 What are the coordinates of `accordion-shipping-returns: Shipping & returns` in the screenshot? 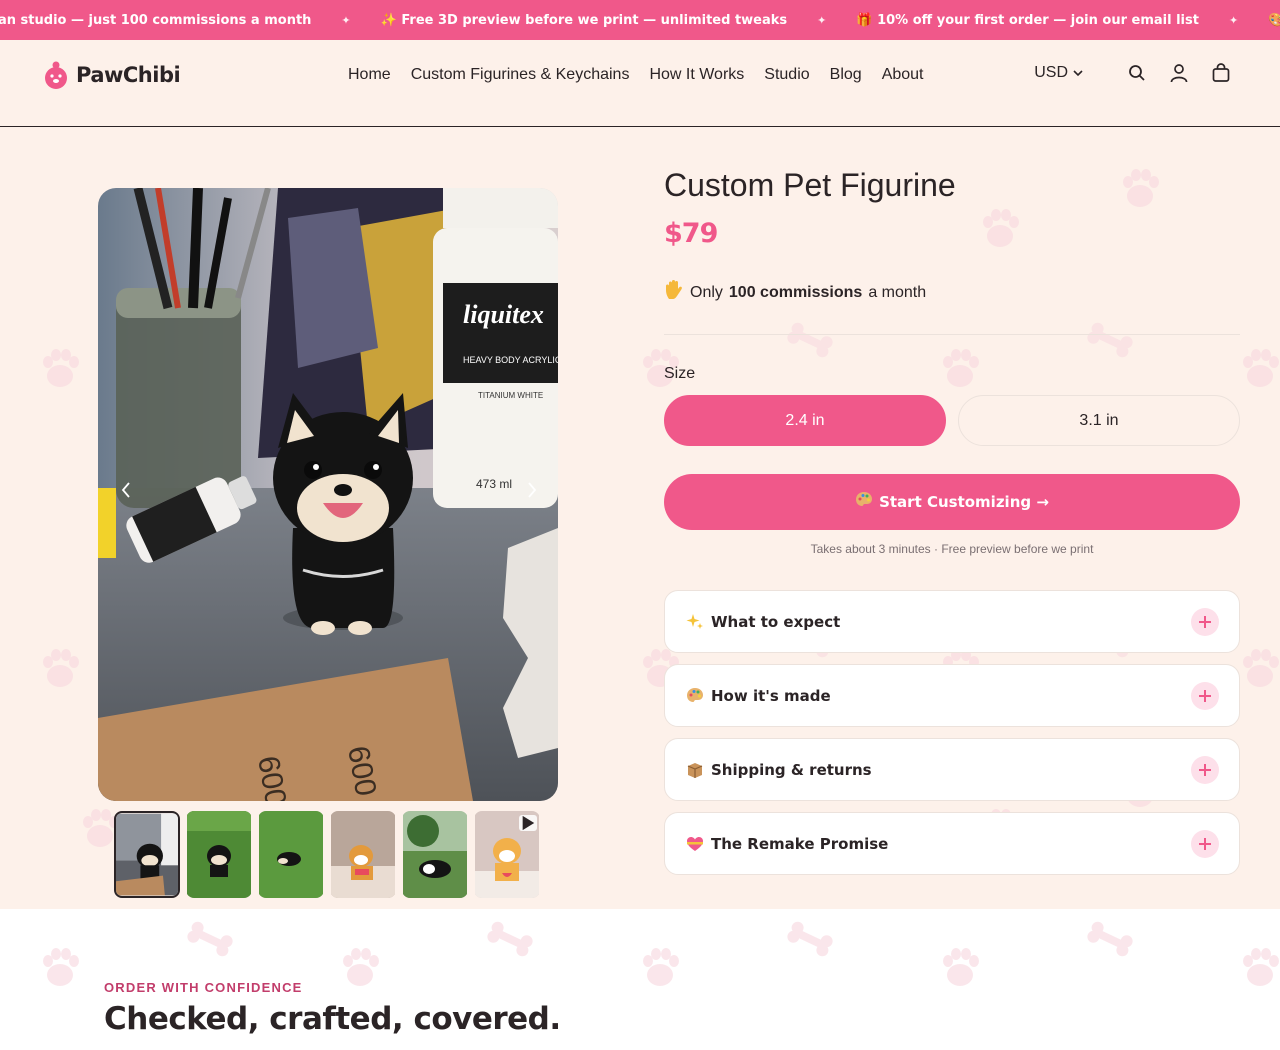 It's located at (952, 769).